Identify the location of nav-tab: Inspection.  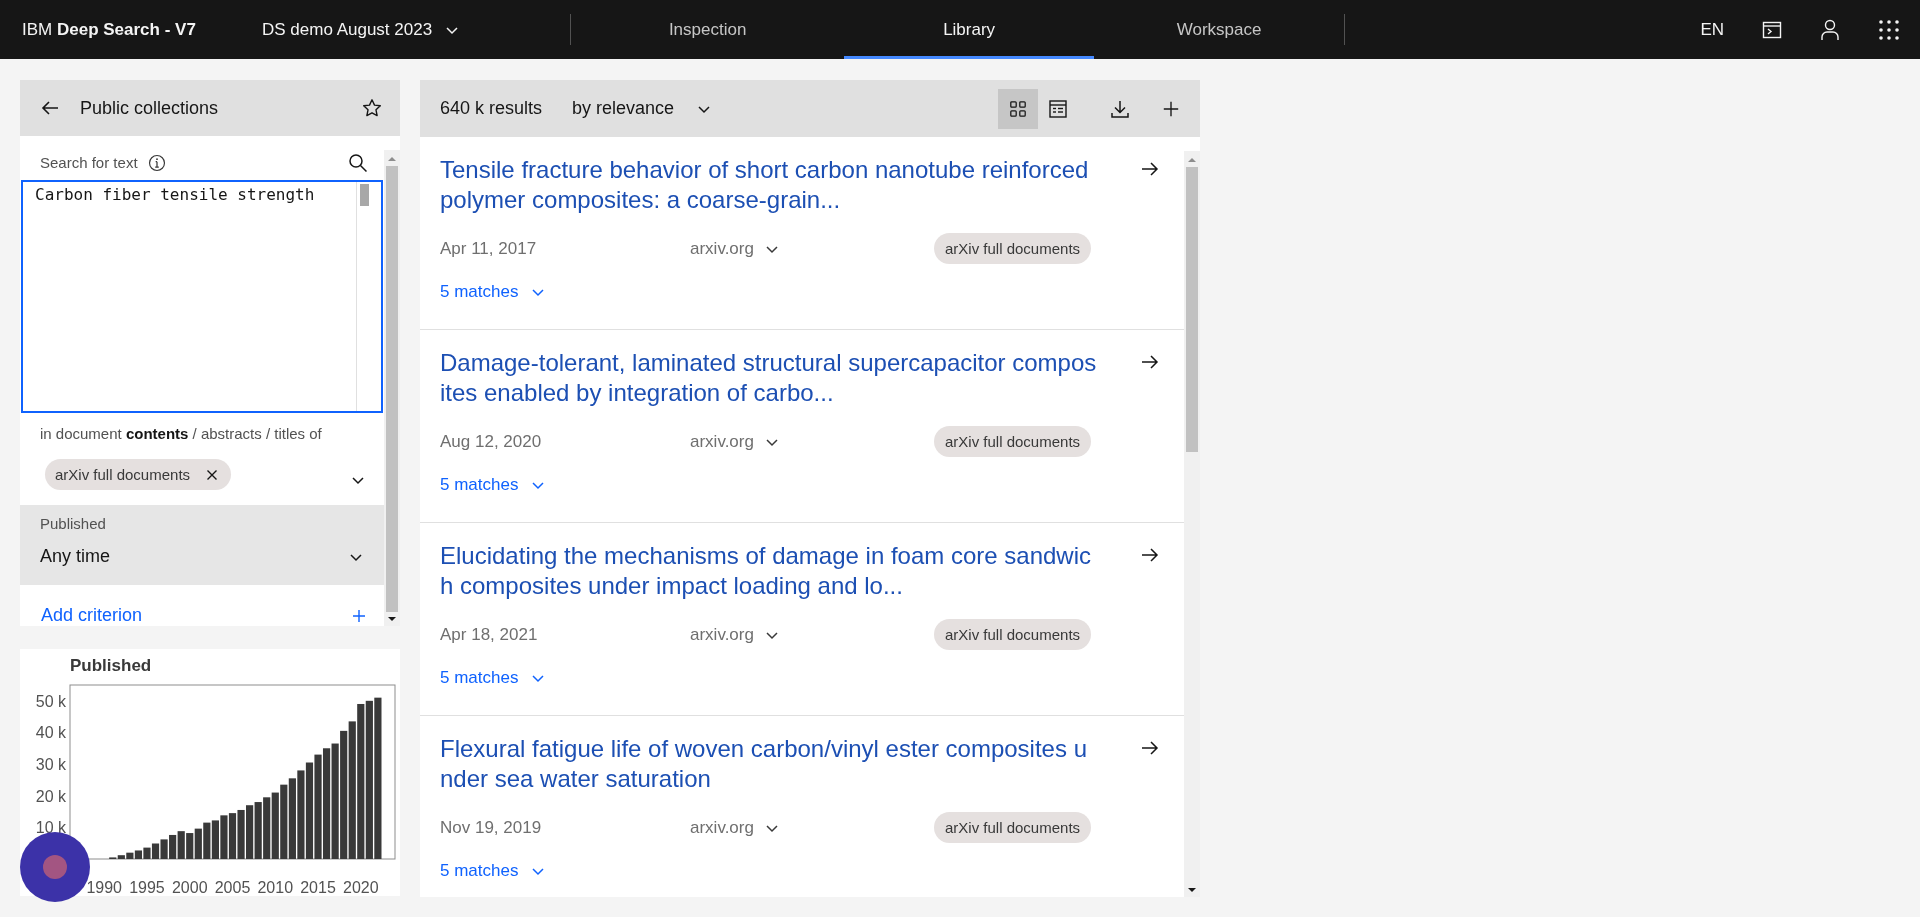
(708, 29).